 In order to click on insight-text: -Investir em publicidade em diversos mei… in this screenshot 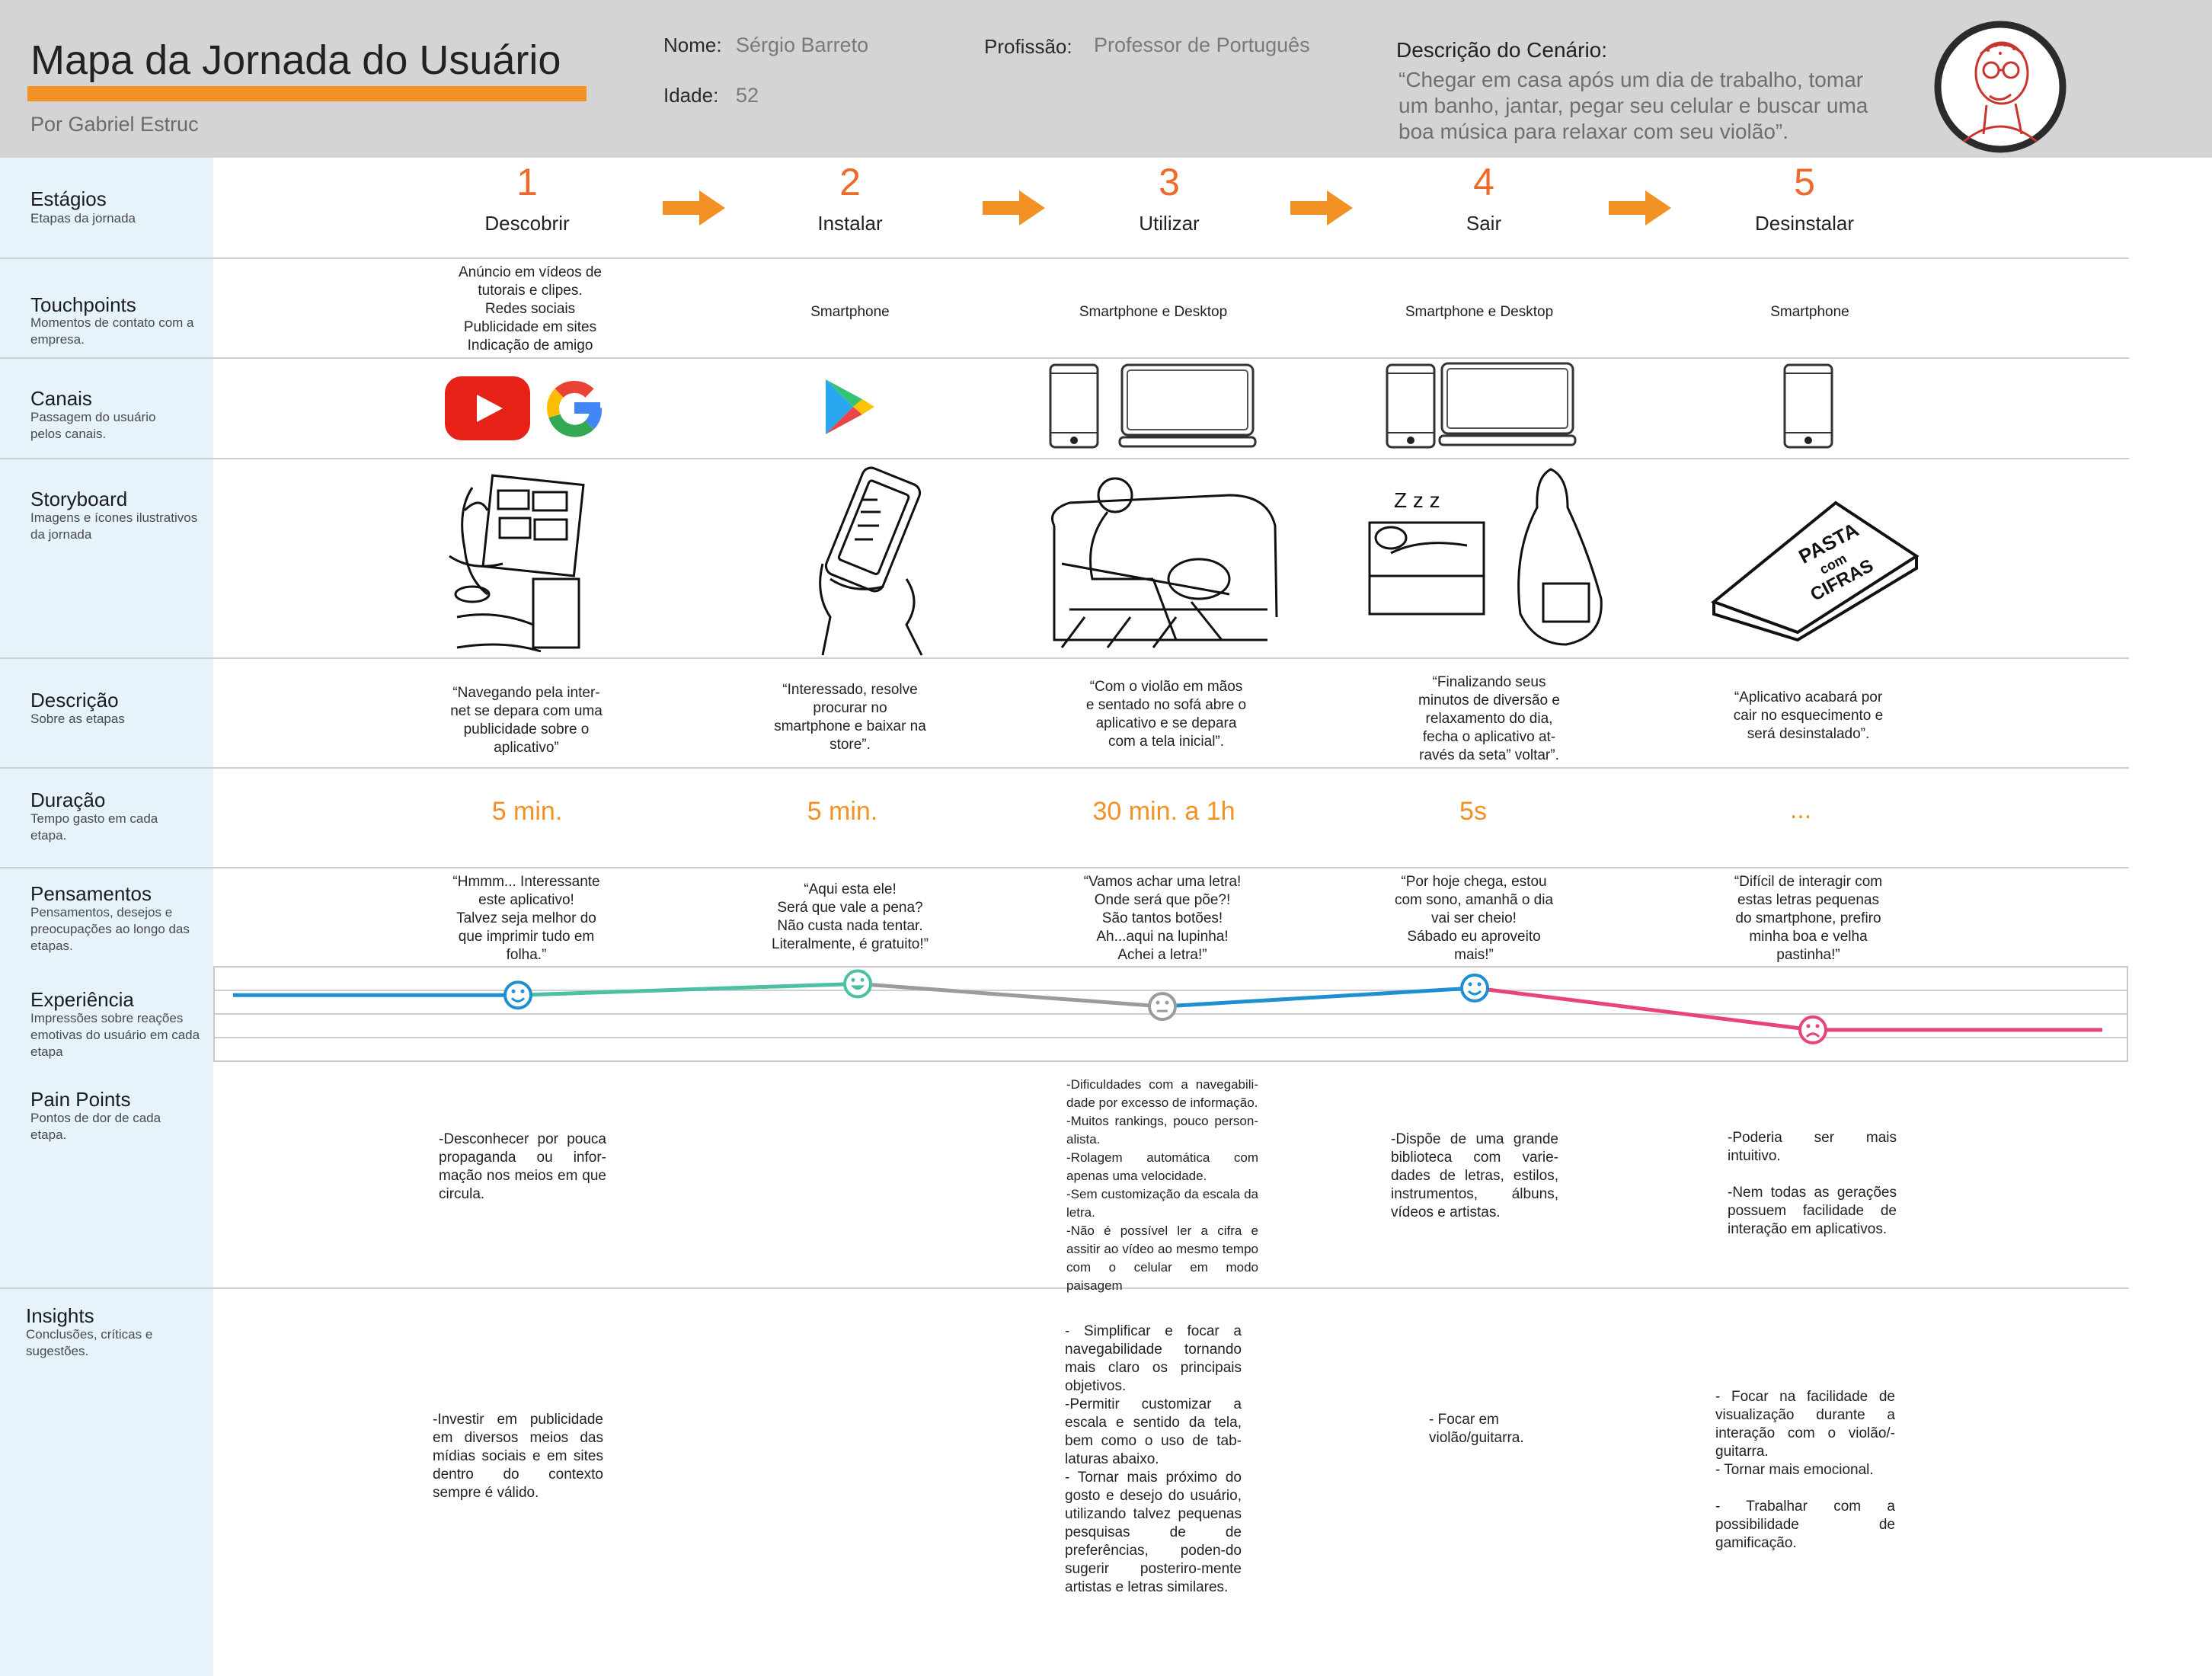, I will do `click(518, 1456)`.